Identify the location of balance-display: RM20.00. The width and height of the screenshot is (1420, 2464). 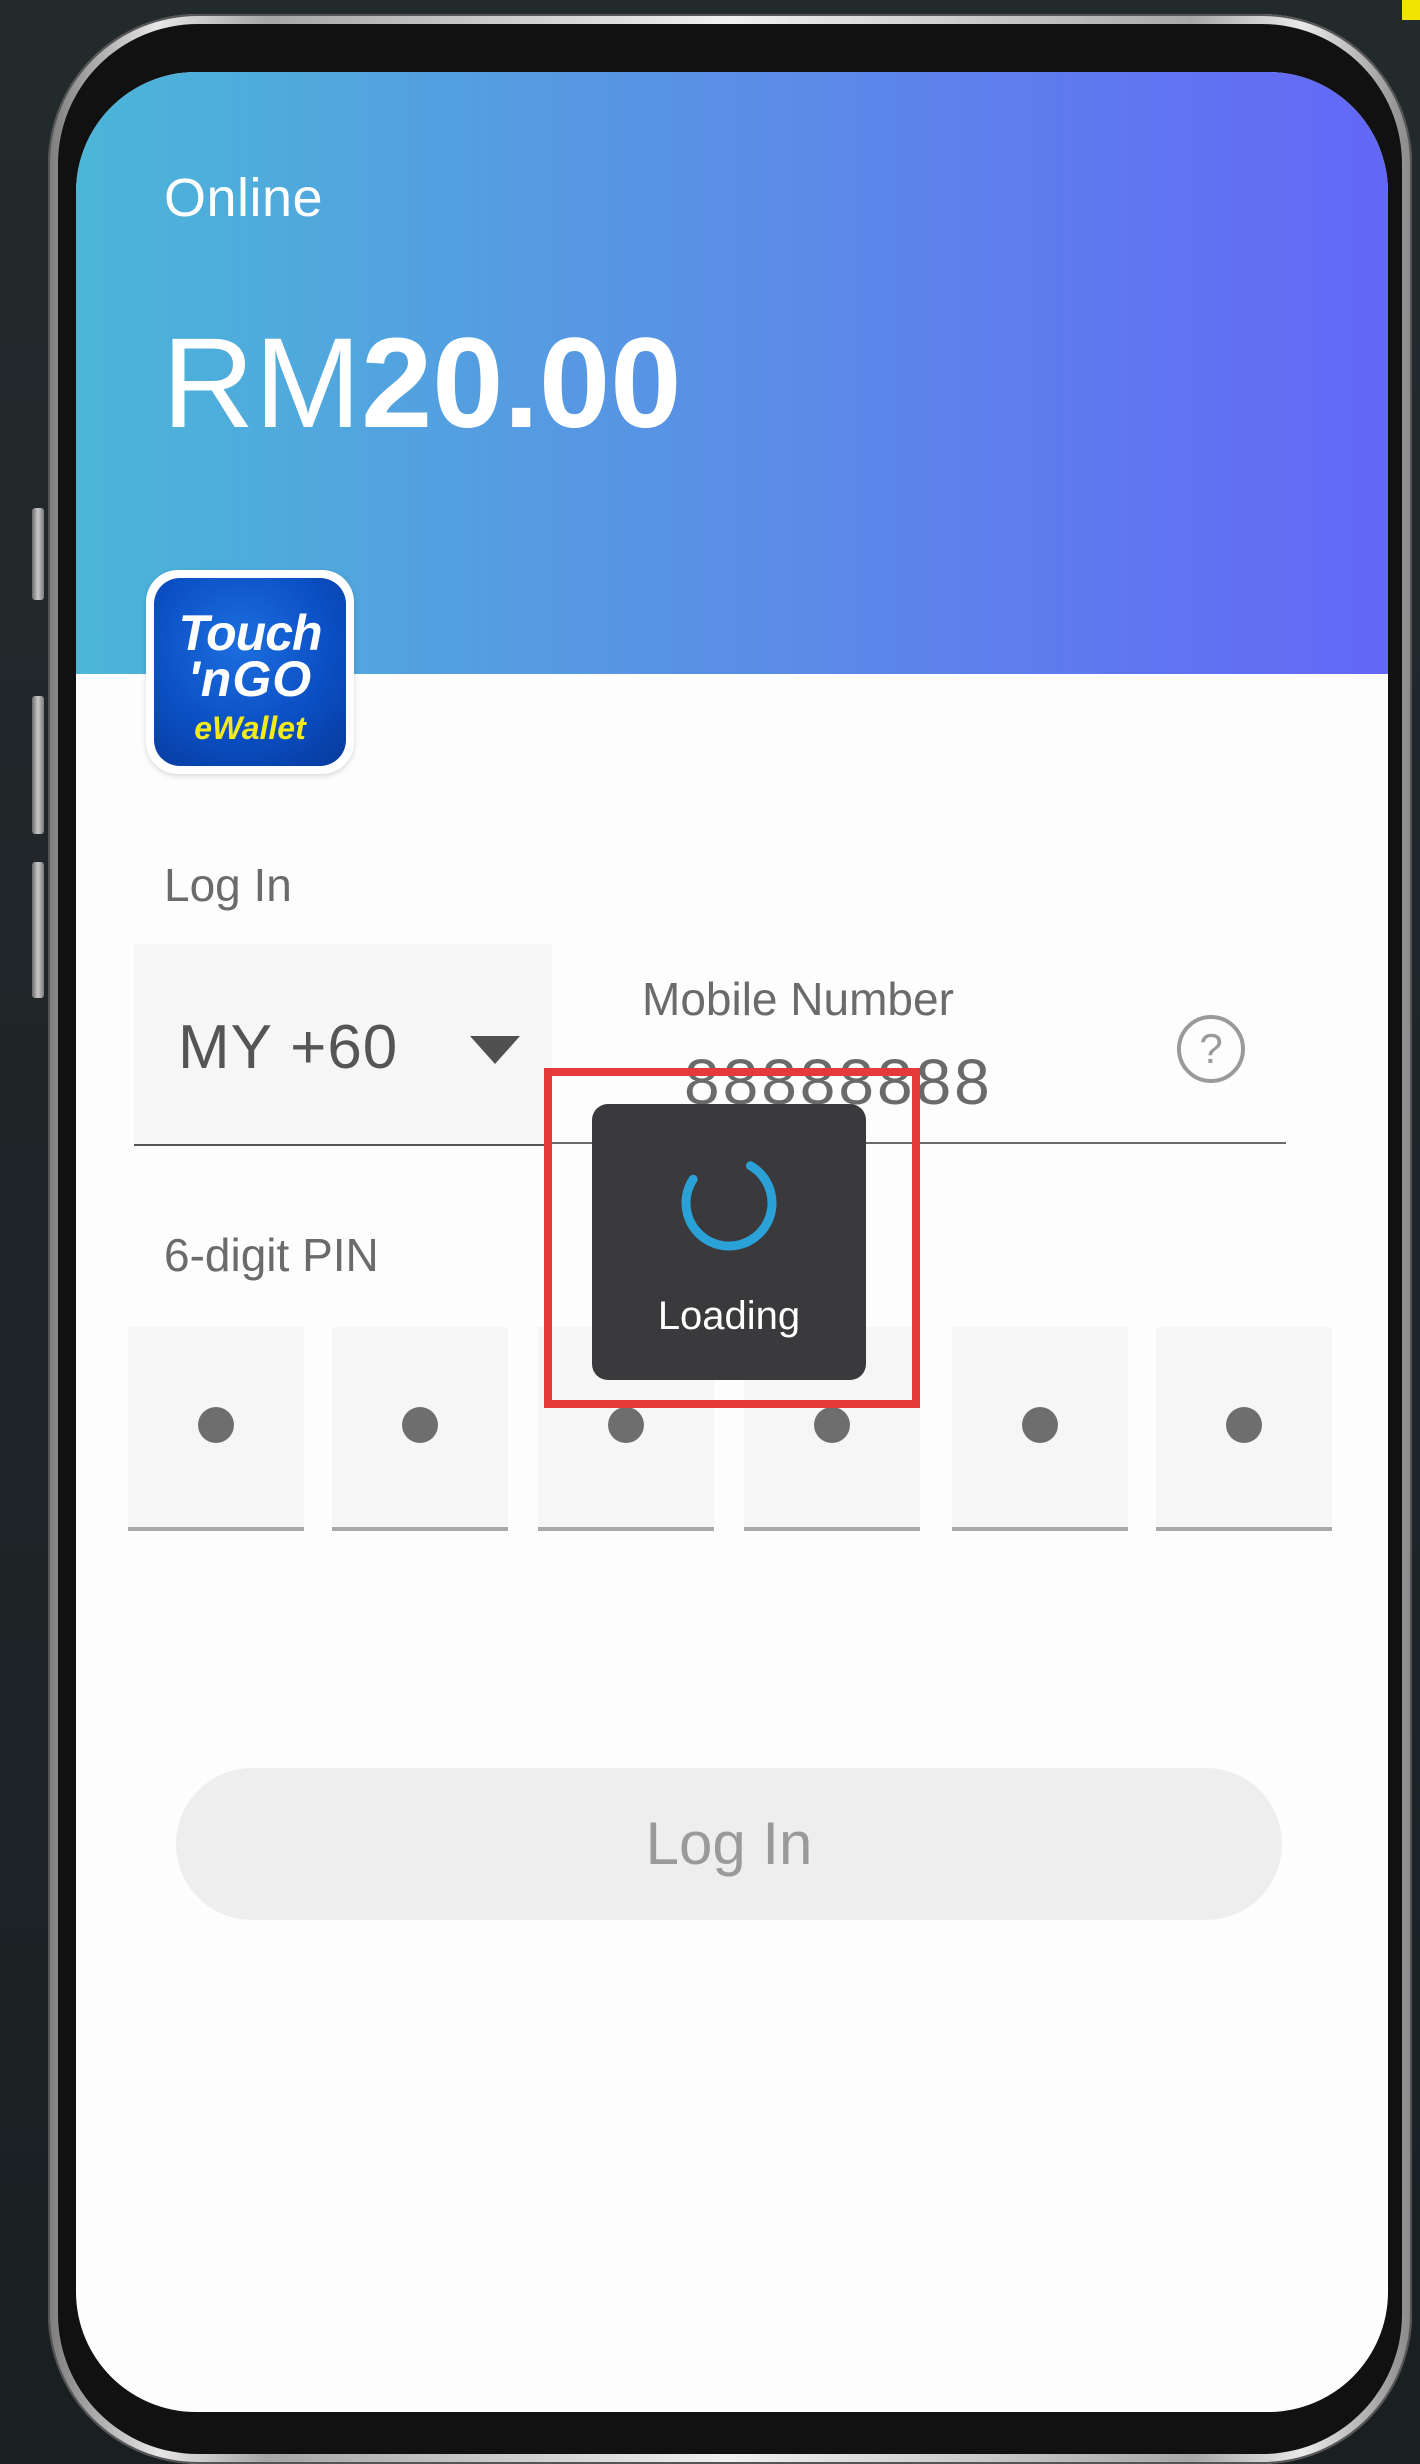
(421, 384).